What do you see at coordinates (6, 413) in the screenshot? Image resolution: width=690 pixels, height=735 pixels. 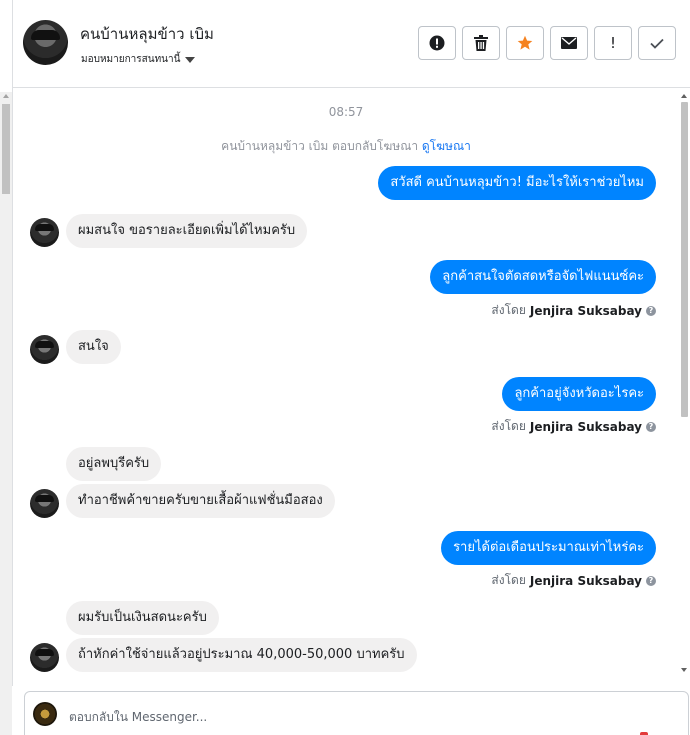 I see `page-scrollbar` at bounding box center [6, 413].